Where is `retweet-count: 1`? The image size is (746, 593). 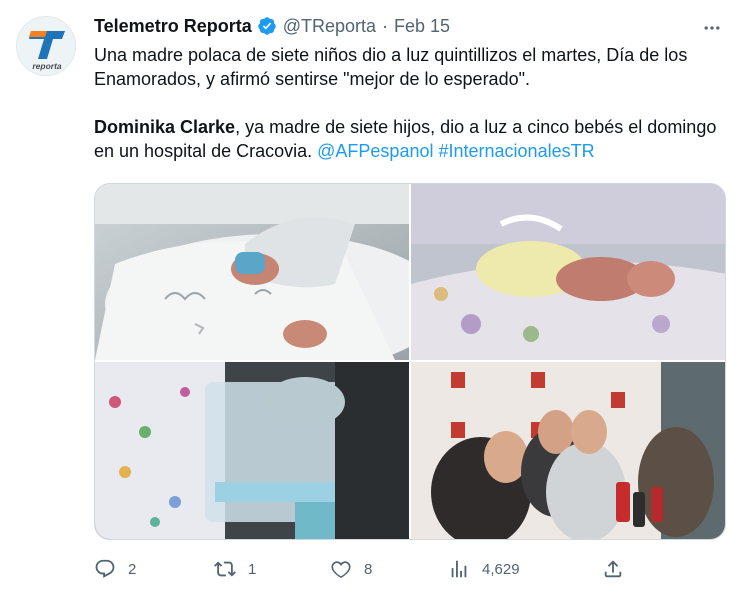
retweet-count: 1 is located at coordinates (252, 569).